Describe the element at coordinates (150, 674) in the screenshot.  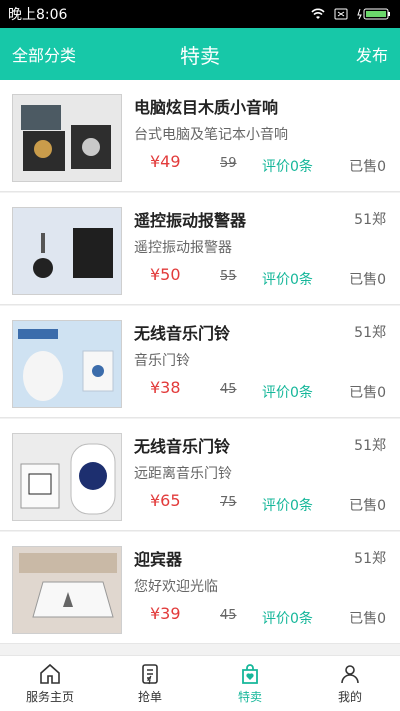
I see `orders-icon` at that location.